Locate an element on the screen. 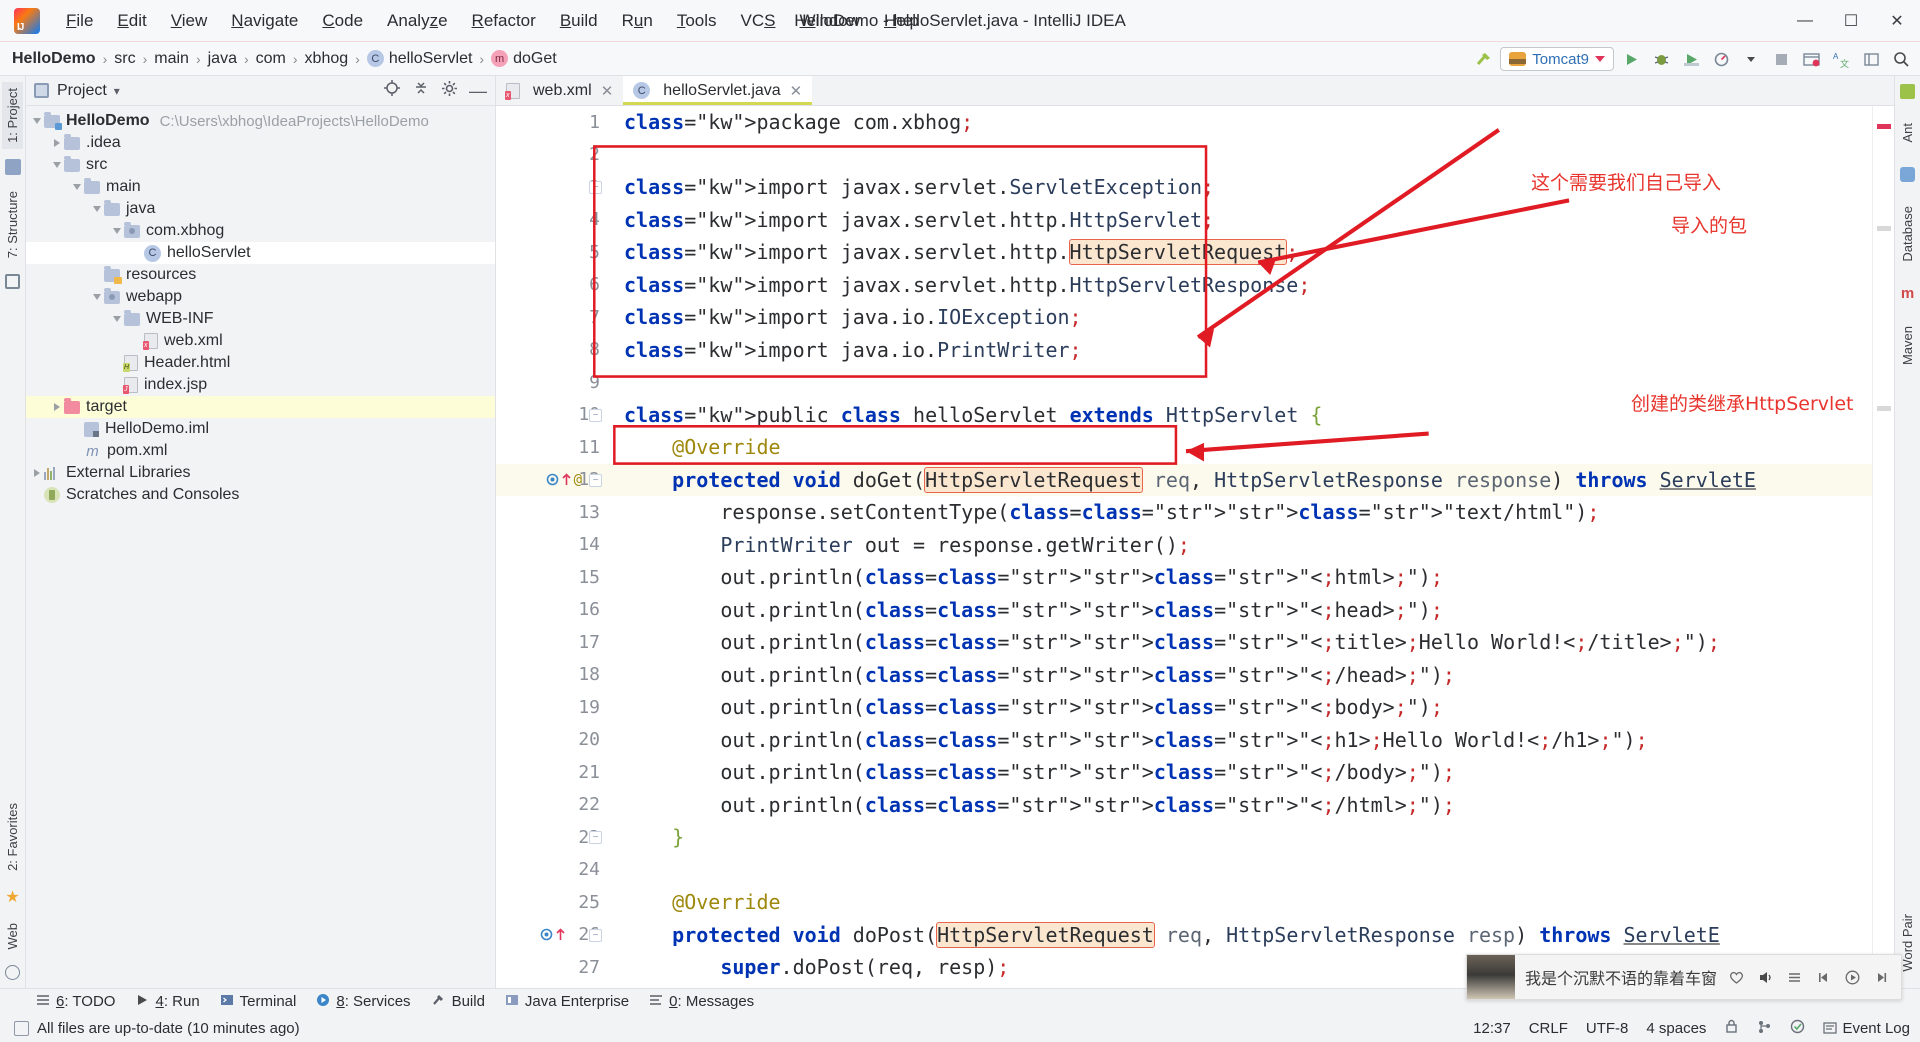 The height and width of the screenshot is (1042, 1920). tool-window-6-todo: 6: TODO is located at coordinates (75, 1002).